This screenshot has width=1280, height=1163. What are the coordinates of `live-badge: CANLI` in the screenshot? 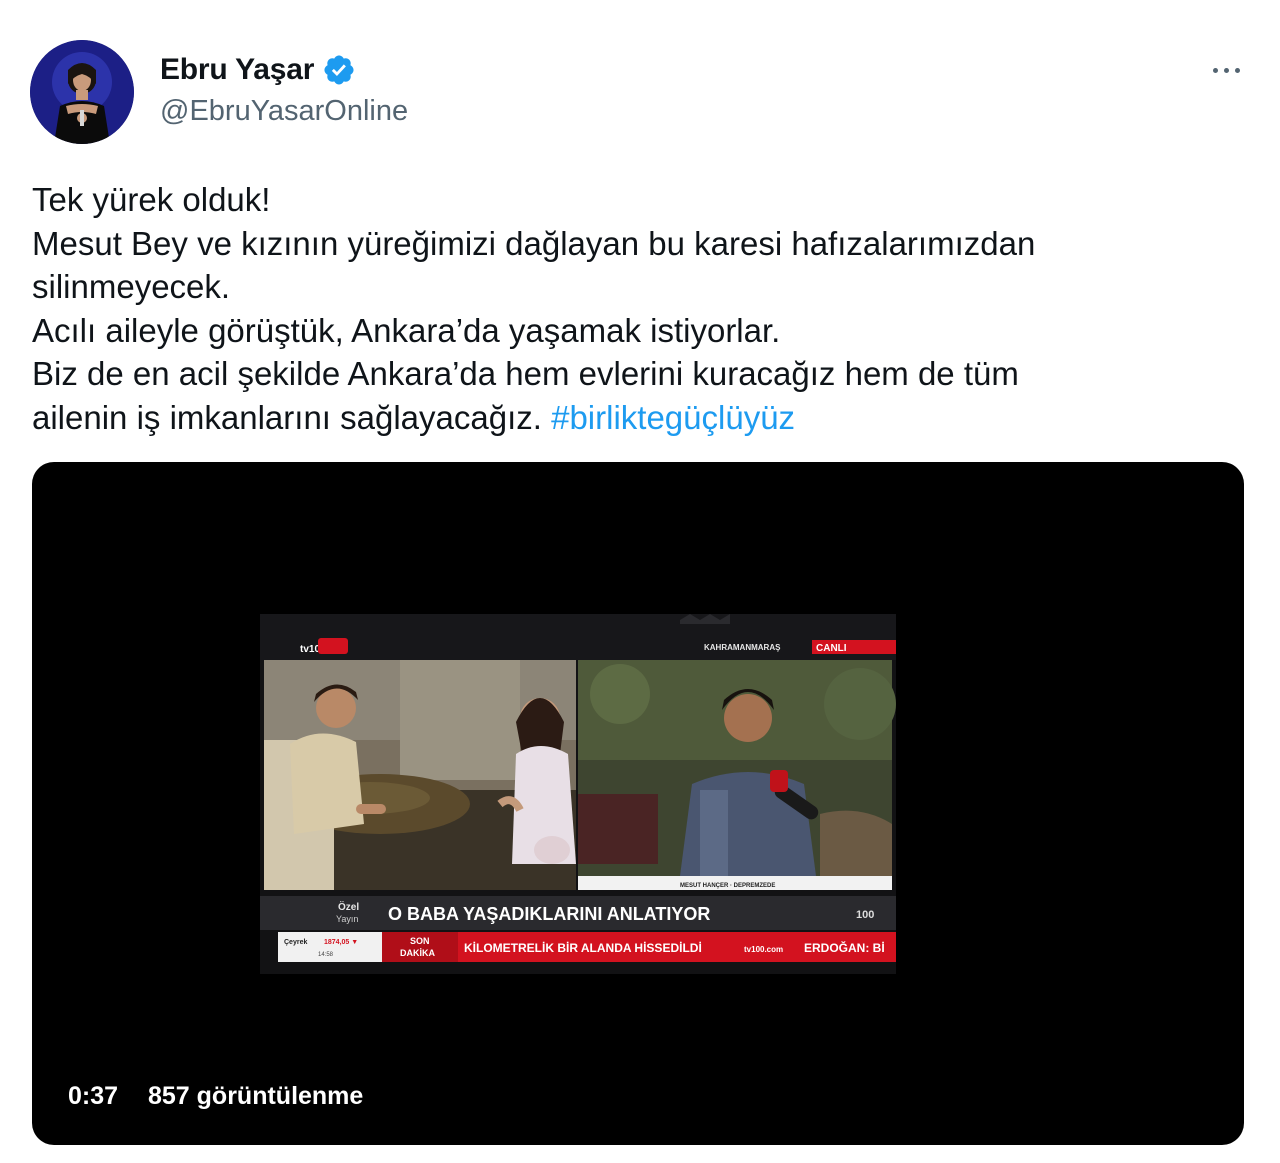 It's located at (831, 648).